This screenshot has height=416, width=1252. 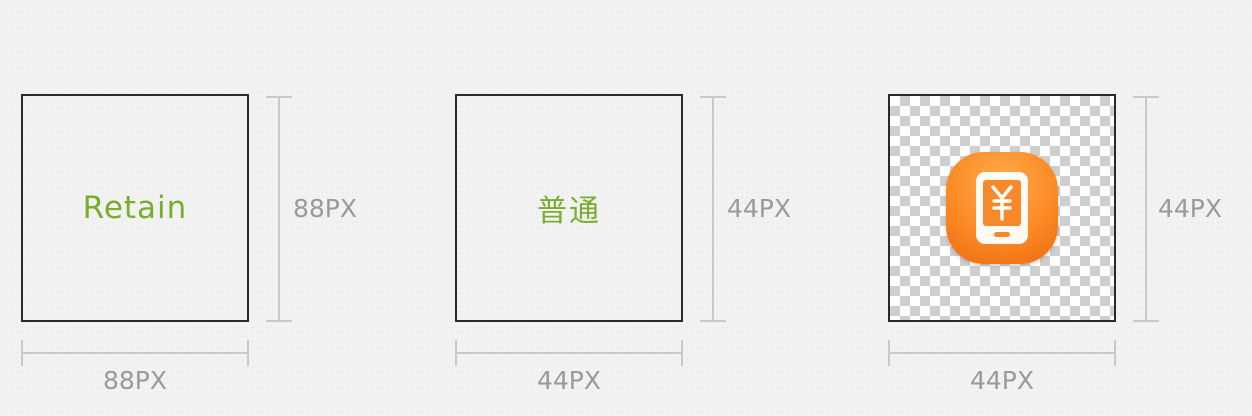 What do you see at coordinates (569, 211) in the screenshot?
I see `normal-label: 普通` at bounding box center [569, 211].